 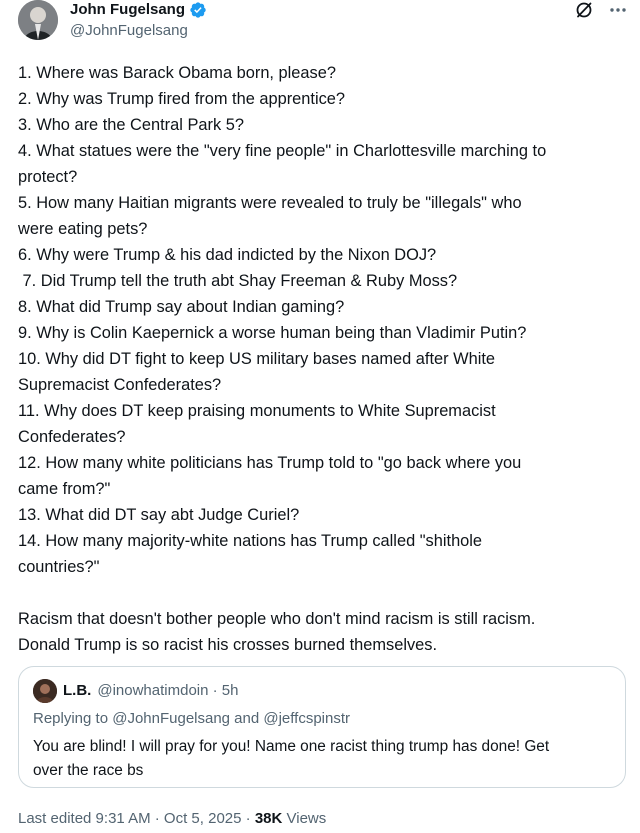 What do you see at coordinates (167, 691) in the screenshot?
I see `quoted-handle-time: @inowhatimdoin · 5h` at bounding box center [167, 691].